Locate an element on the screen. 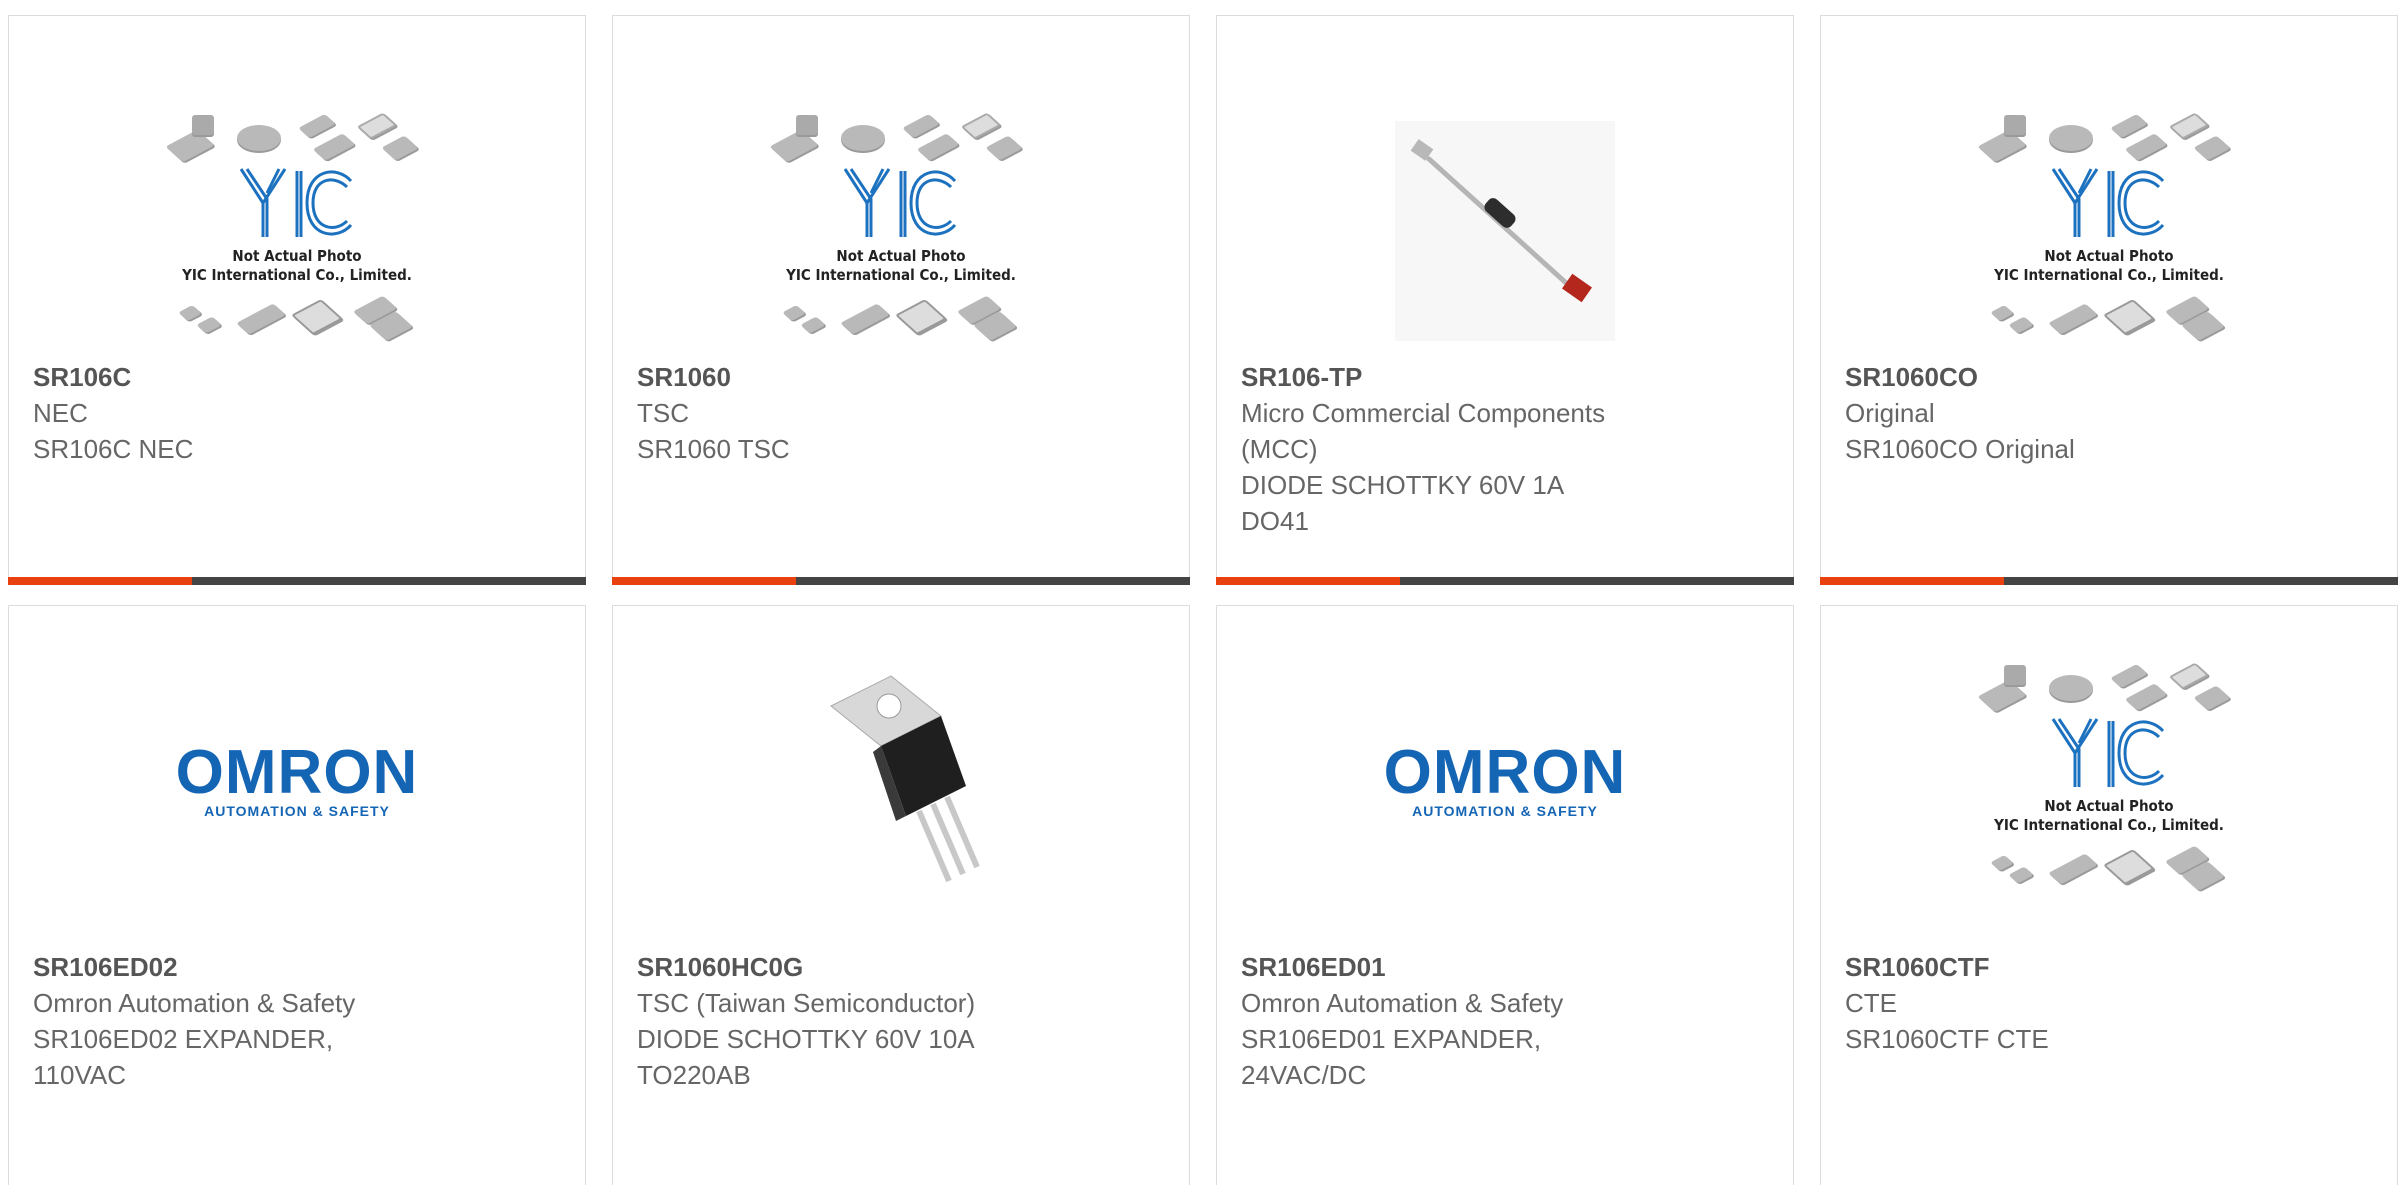 The width and height of the screenshot is (2400, 1185). product-manufacturer: CTE is located at coordinates (1871, 1003).